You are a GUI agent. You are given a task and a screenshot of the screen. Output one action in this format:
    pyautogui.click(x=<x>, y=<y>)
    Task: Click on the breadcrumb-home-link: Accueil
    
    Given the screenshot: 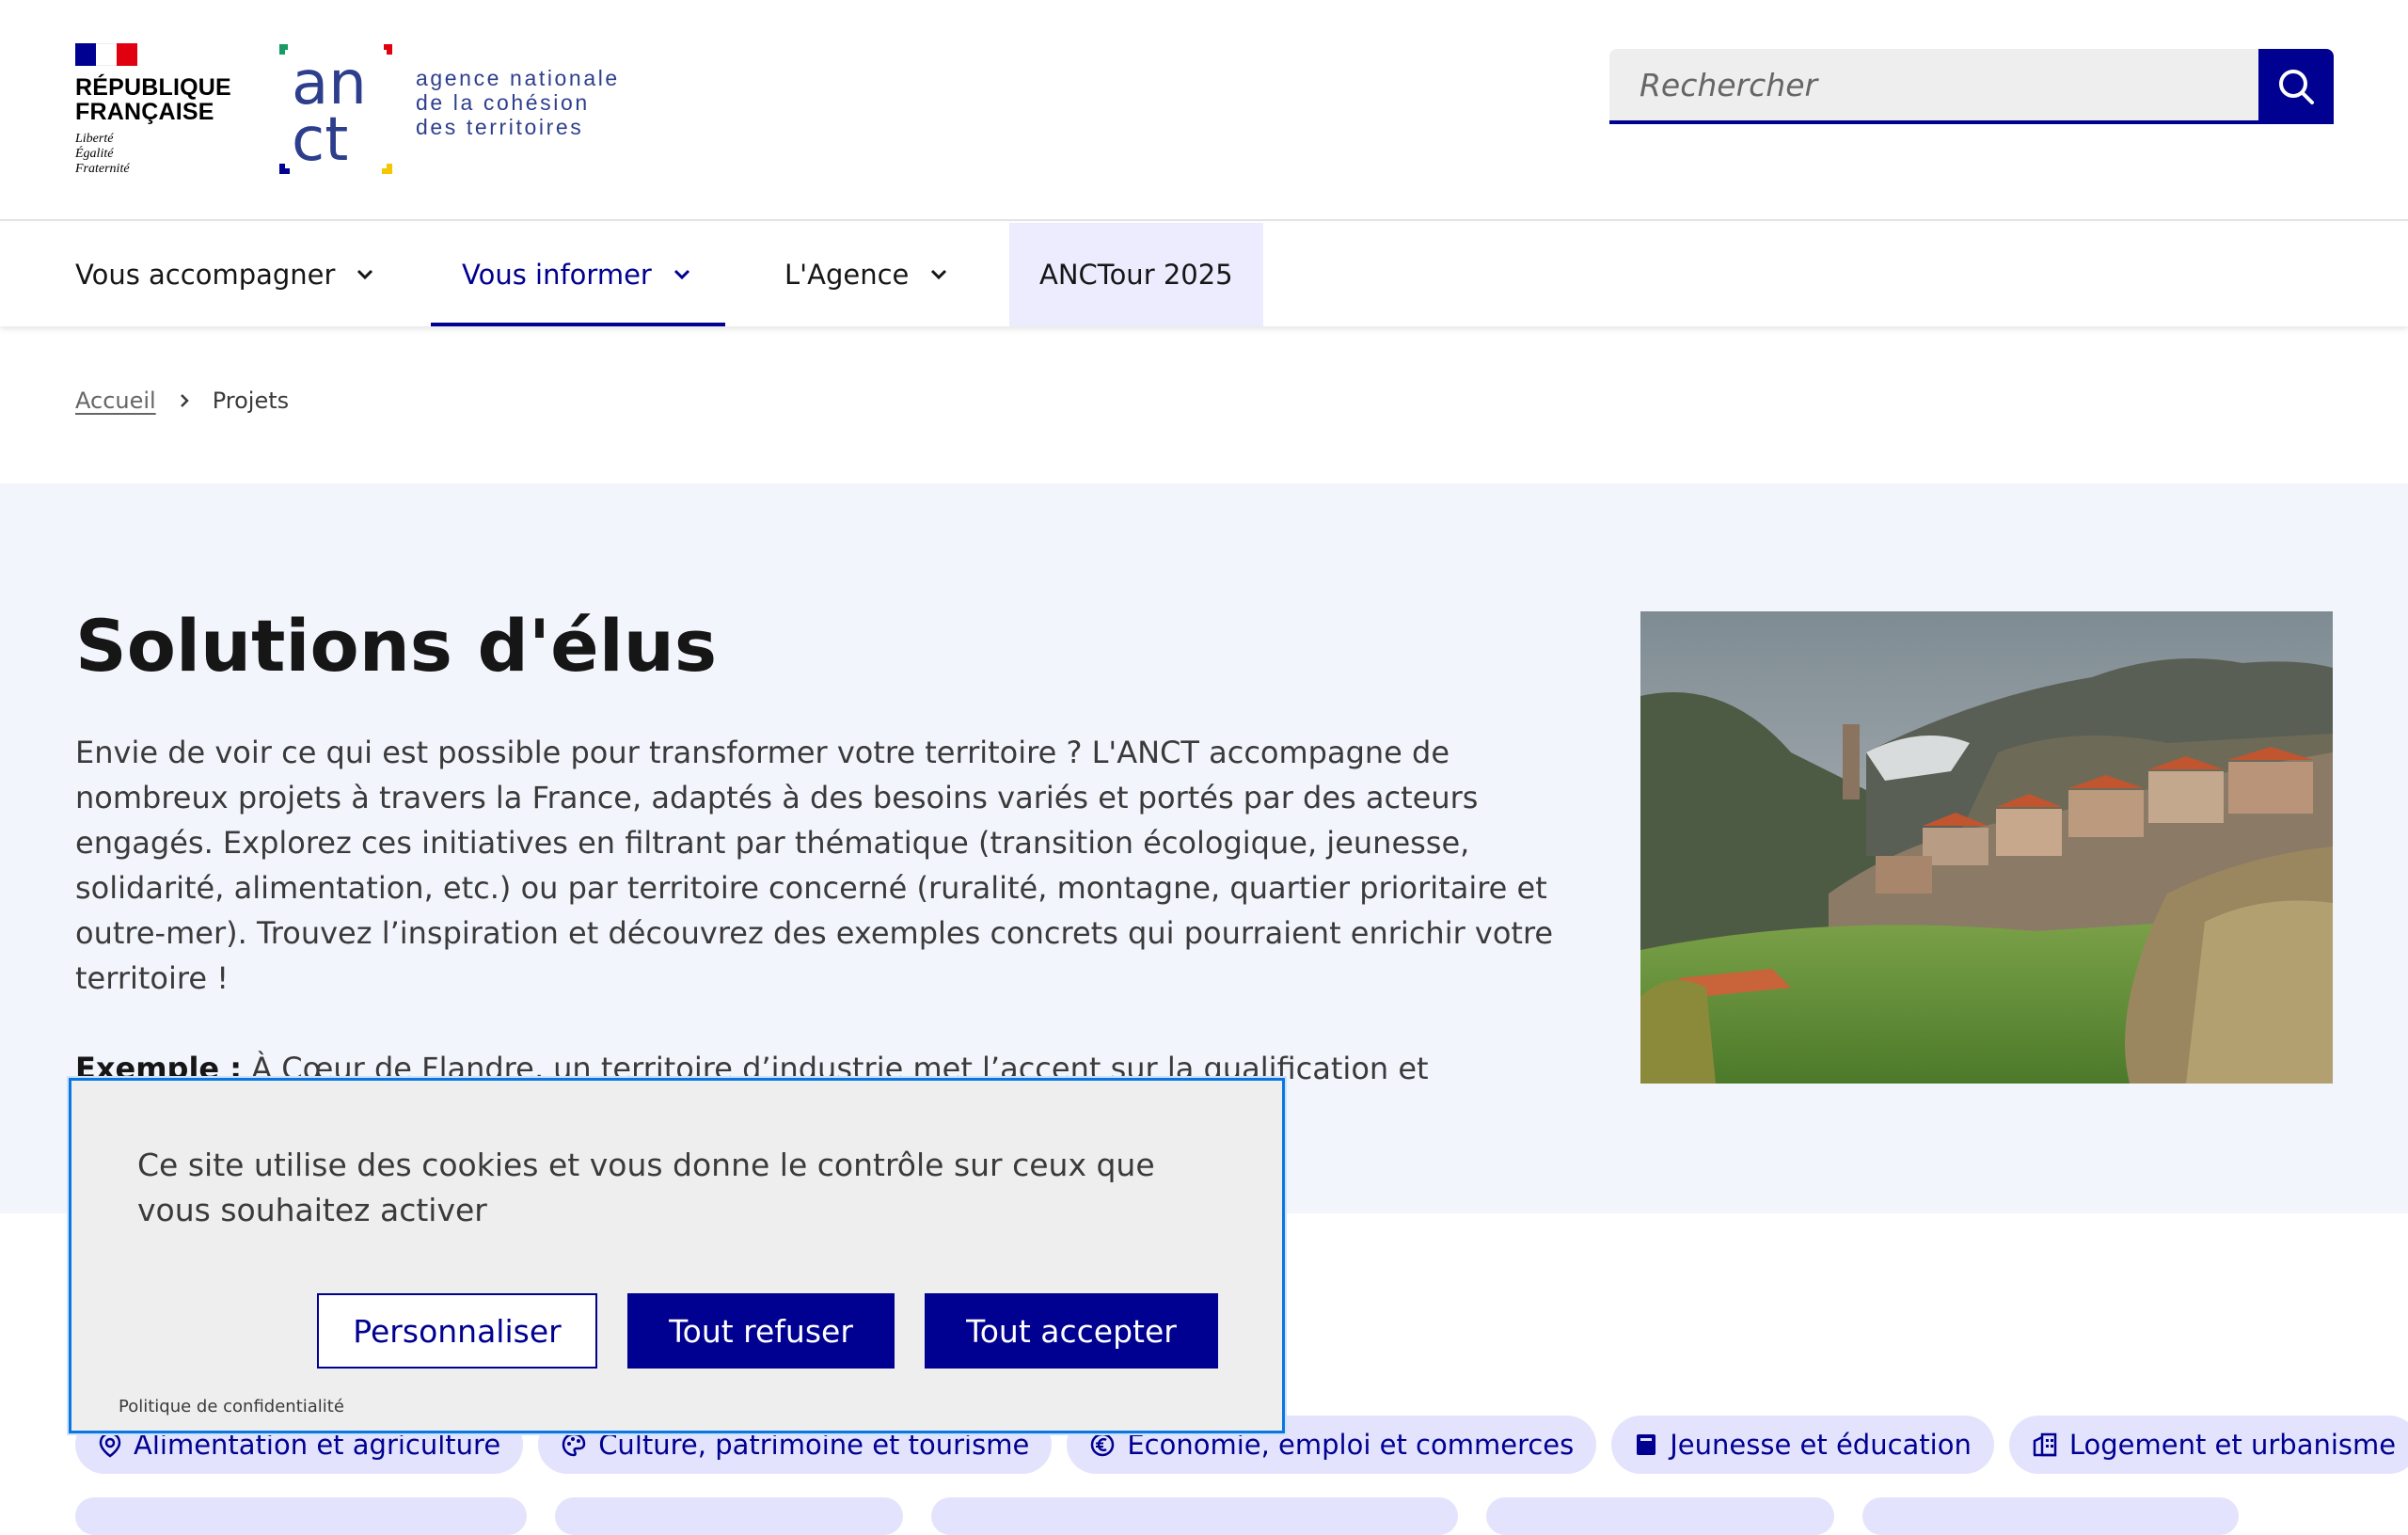 What is the action you would take?
    pyautogui.click(x=116, y=401)
    